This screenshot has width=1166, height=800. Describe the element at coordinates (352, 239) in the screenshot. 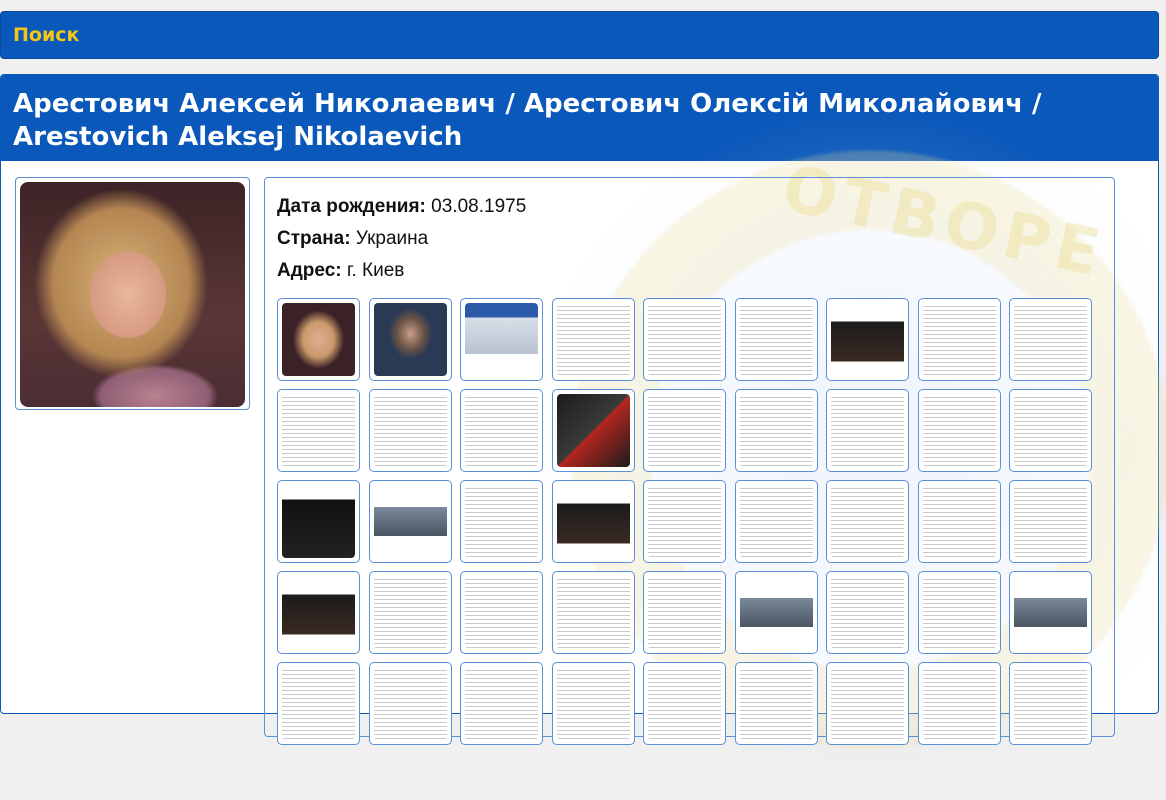

I see `country-row: Страна: Украина` at that location.